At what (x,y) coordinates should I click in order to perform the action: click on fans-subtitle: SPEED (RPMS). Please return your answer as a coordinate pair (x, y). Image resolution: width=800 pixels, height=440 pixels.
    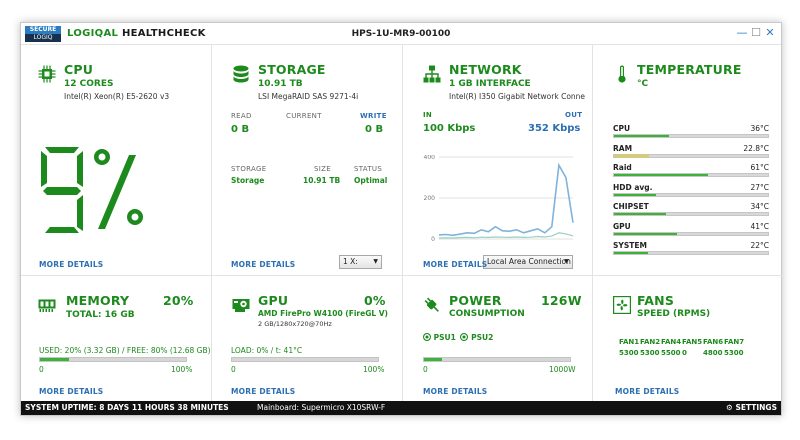
    Looking at the image, I should click on (674, 314).